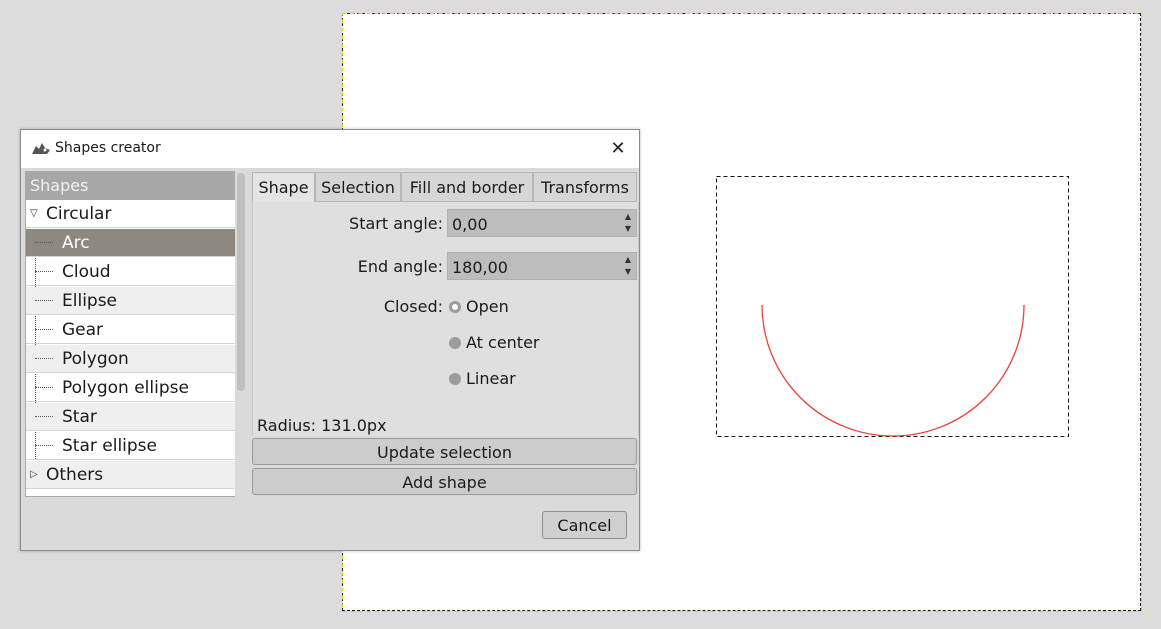 Image resolution: width=1161 pixels, height=629 pixels. What do you see at coordinates (444, 451) in the screenshot?
I see `update-selection-button: Update selection` at bounding box center [444, 451].